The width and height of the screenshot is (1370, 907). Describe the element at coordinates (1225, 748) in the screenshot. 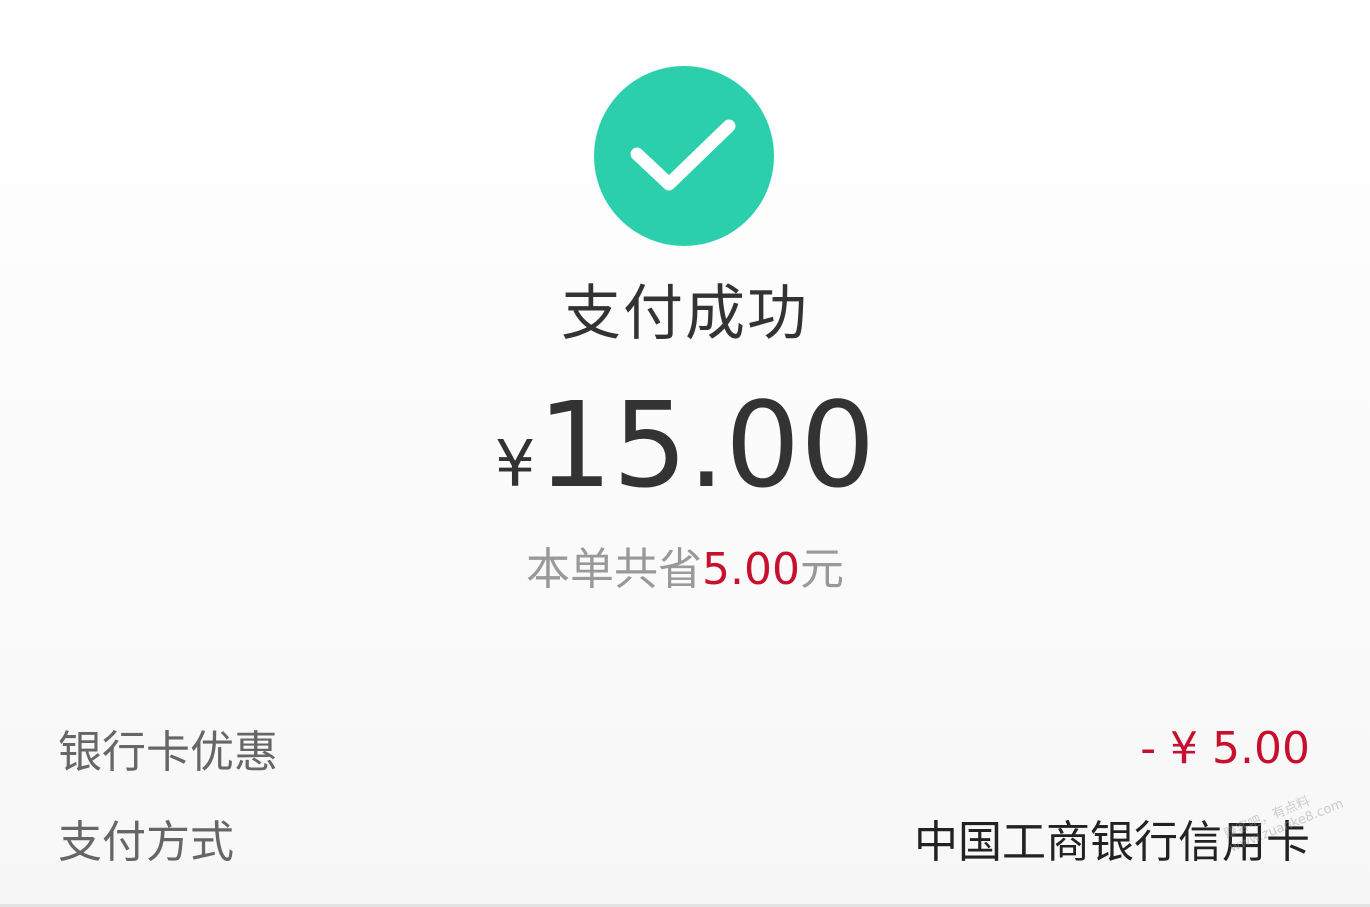

I see `discount-value: - ¥ 5.00` at that location.